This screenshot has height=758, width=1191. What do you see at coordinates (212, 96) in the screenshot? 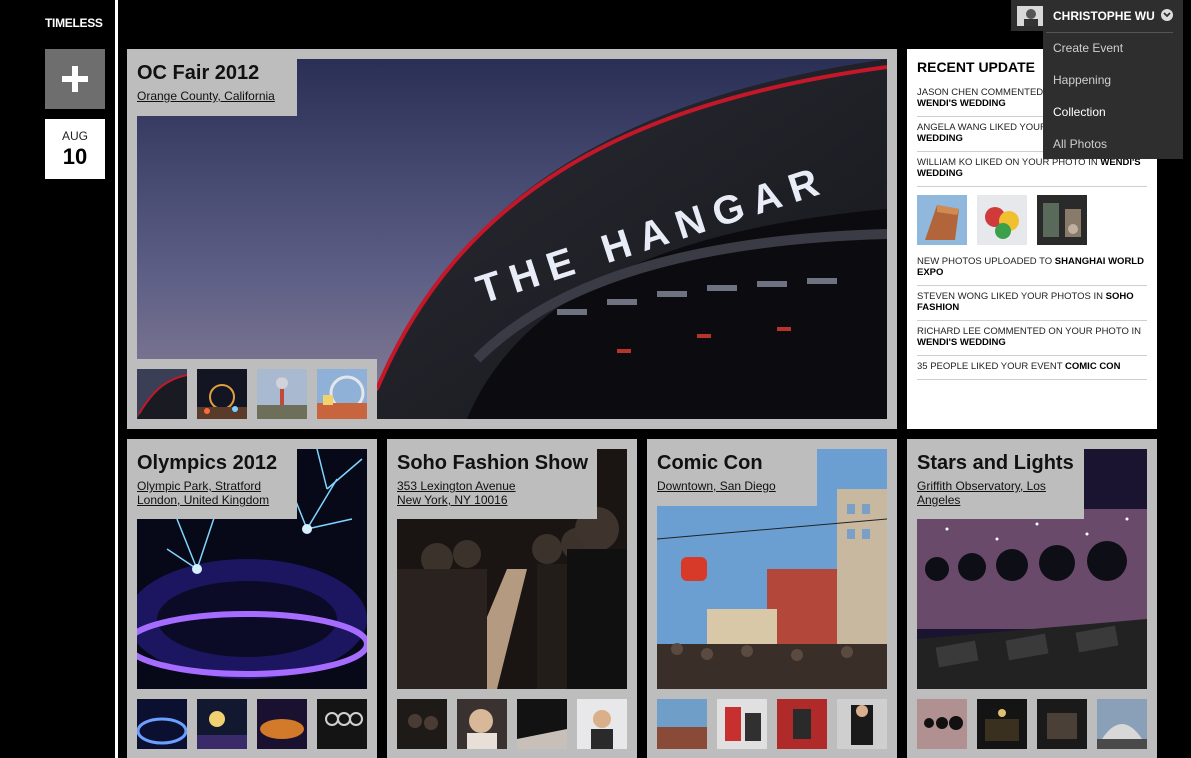
I see `featured-event-location: Orange County, California` at bounding box center [212, 96].